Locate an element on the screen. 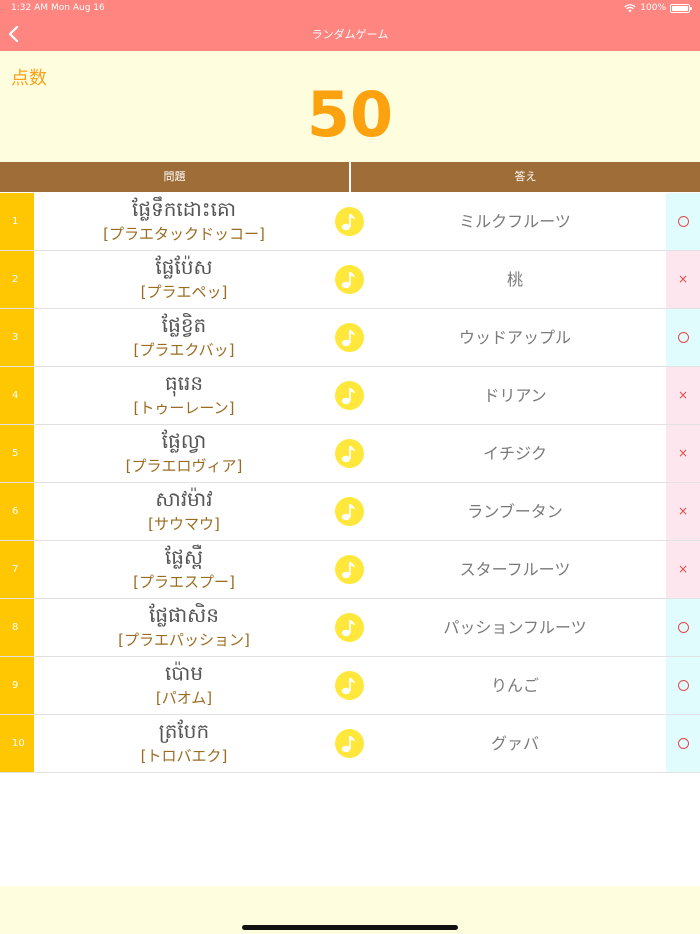 This screenshot has height=934, width=700. row-number: 7 is located at coordinates (17, 569).